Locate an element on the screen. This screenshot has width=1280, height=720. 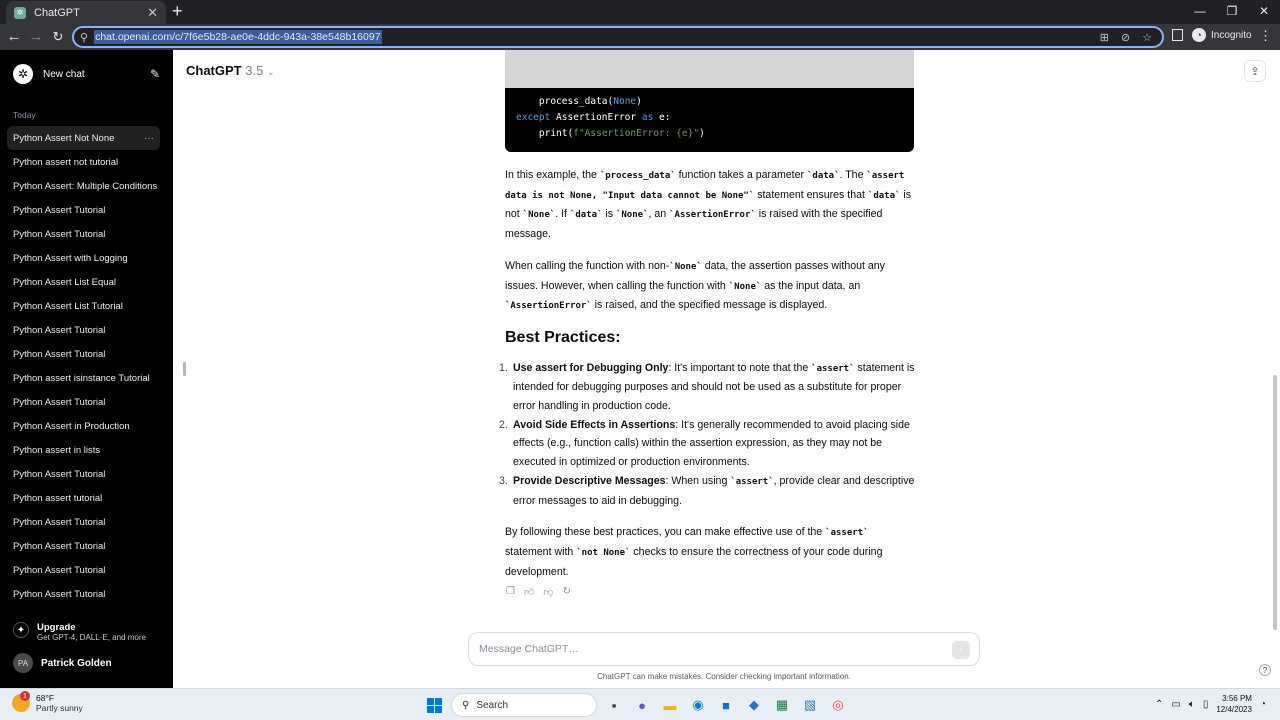
scrollbar is located at coordinates (1275, 502).